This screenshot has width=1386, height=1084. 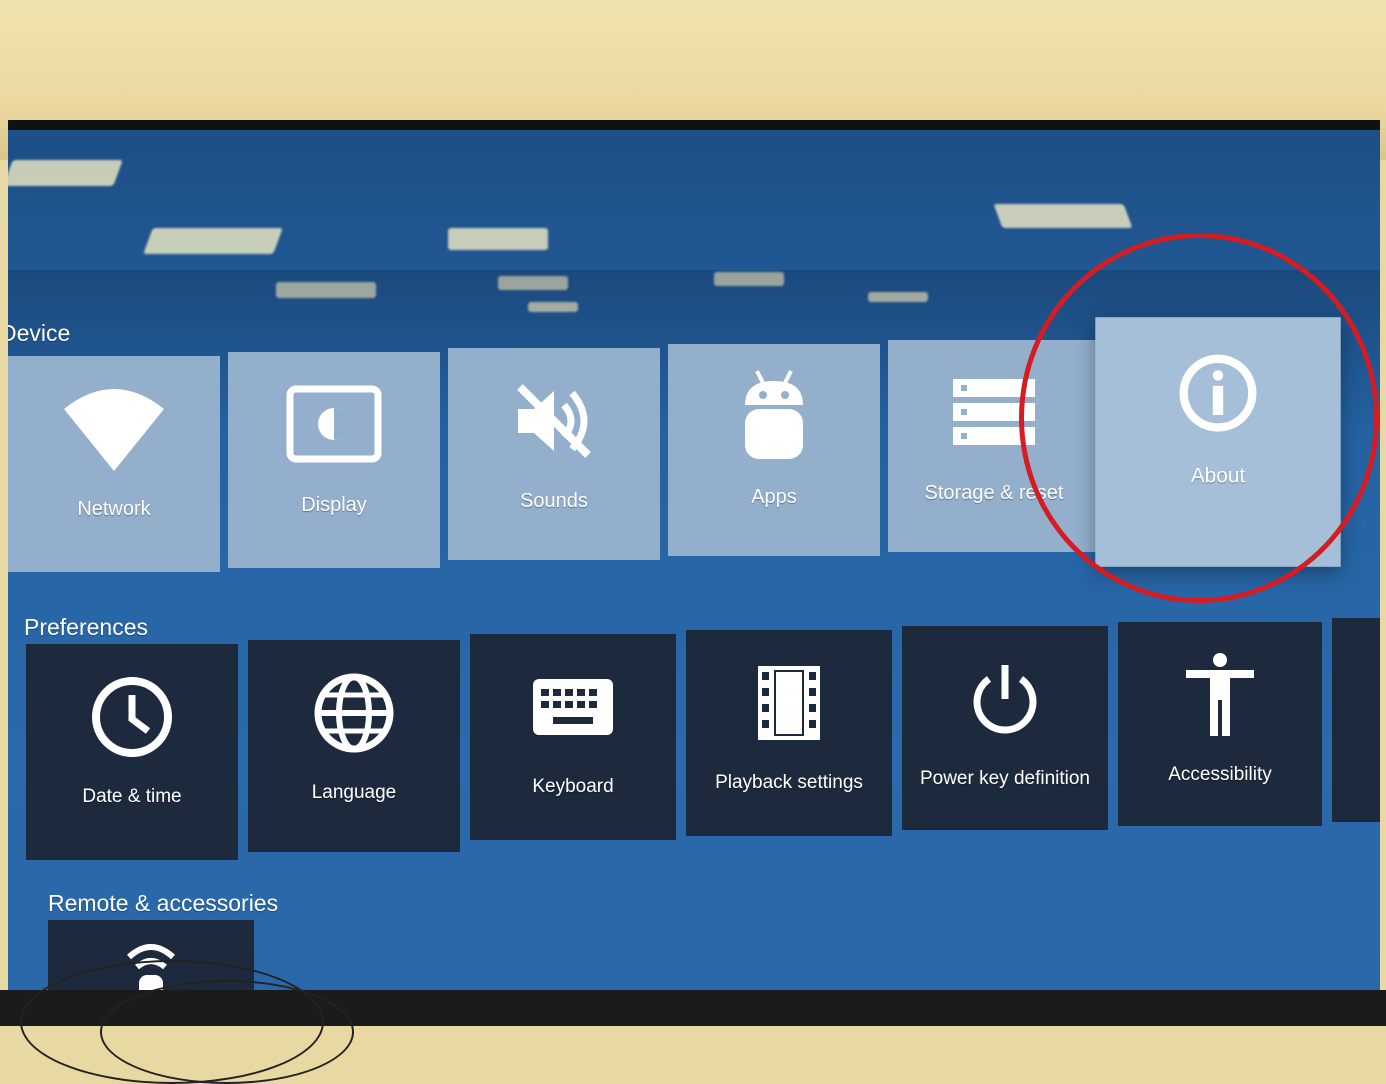 I want to click on tile-label: Date & time, so click(x=132, y=796).